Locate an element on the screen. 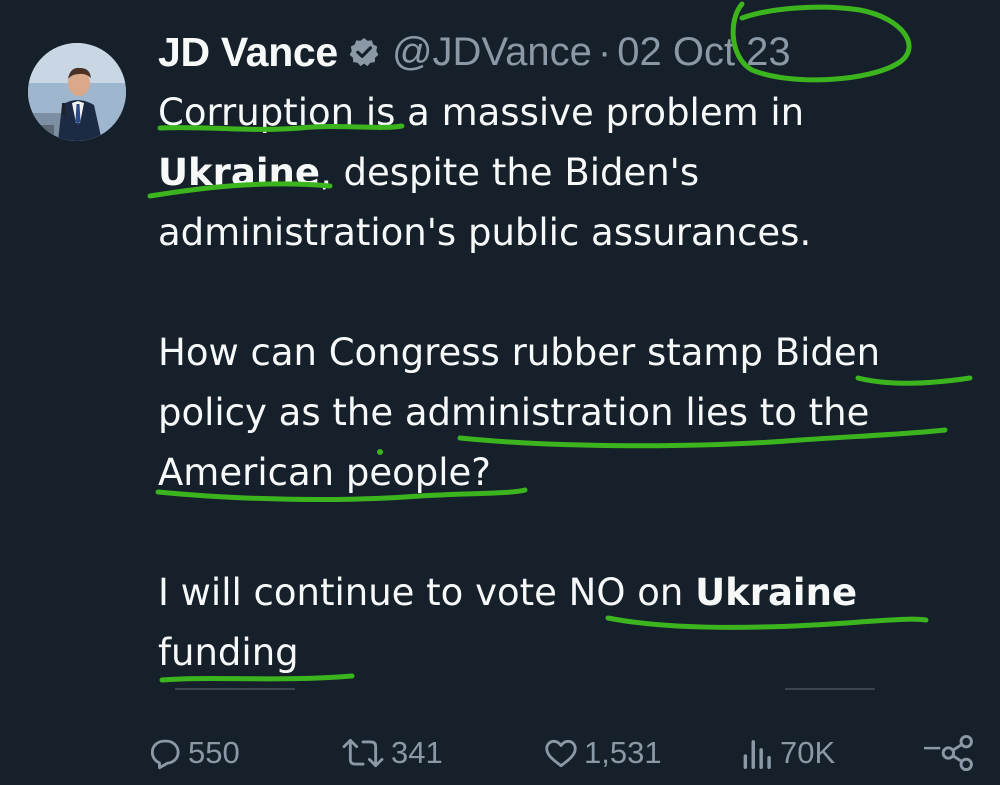  like-button: 1,531 is located at coordinates (602, 753).